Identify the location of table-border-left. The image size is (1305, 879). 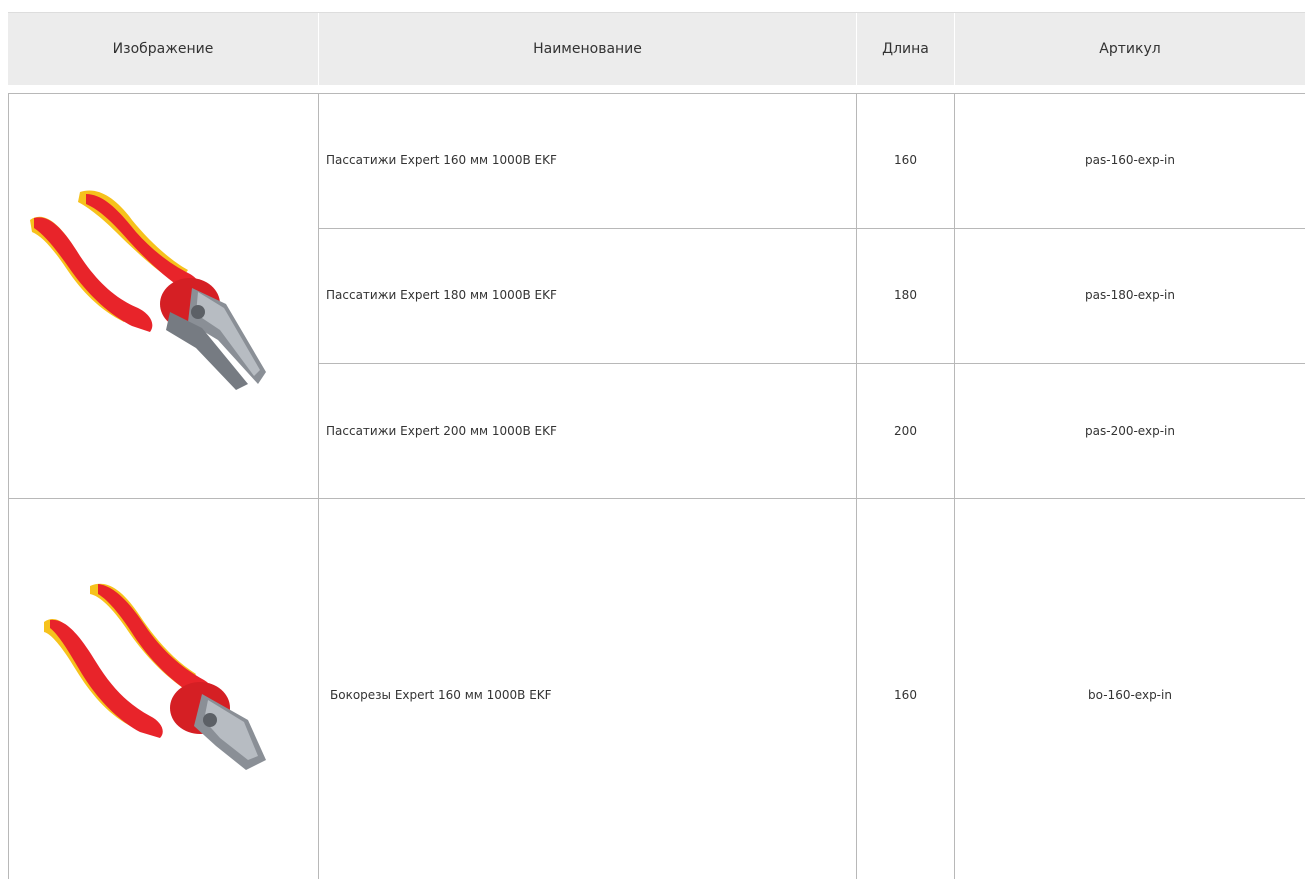
(8, 486).